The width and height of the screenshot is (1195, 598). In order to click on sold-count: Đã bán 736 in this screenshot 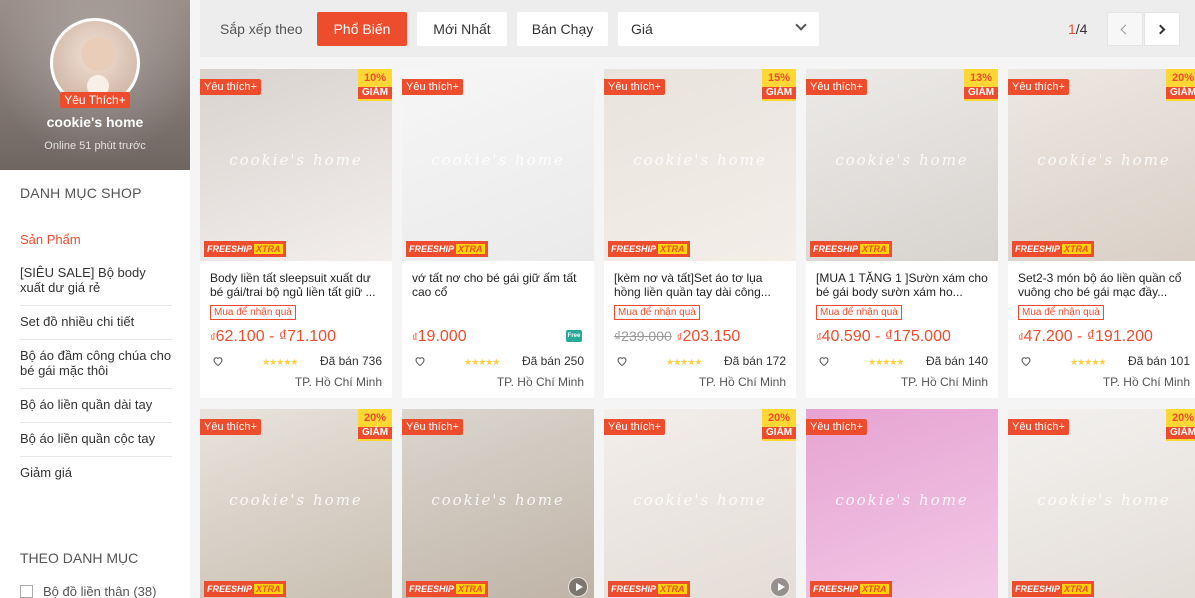, I will do `click(350, 361)`.